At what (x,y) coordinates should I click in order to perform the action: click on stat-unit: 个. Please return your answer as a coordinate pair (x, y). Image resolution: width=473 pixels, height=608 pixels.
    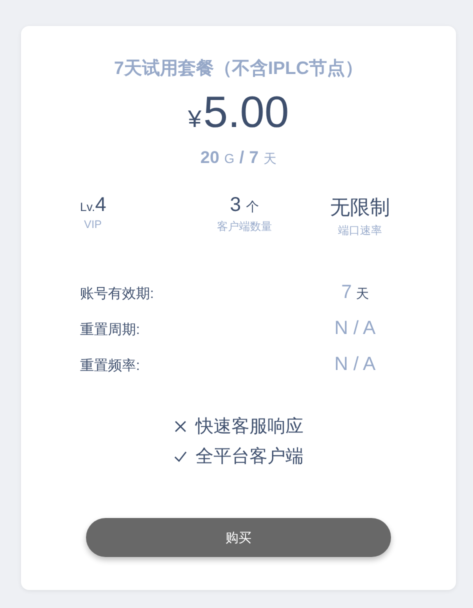
    Looking at the image, I should click on (253, 207).